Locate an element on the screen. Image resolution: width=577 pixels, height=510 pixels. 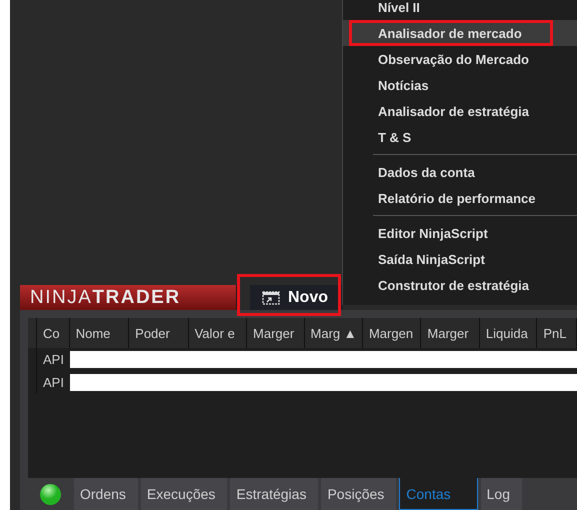
tab: Estratégias is located at coordinates (274, 494).